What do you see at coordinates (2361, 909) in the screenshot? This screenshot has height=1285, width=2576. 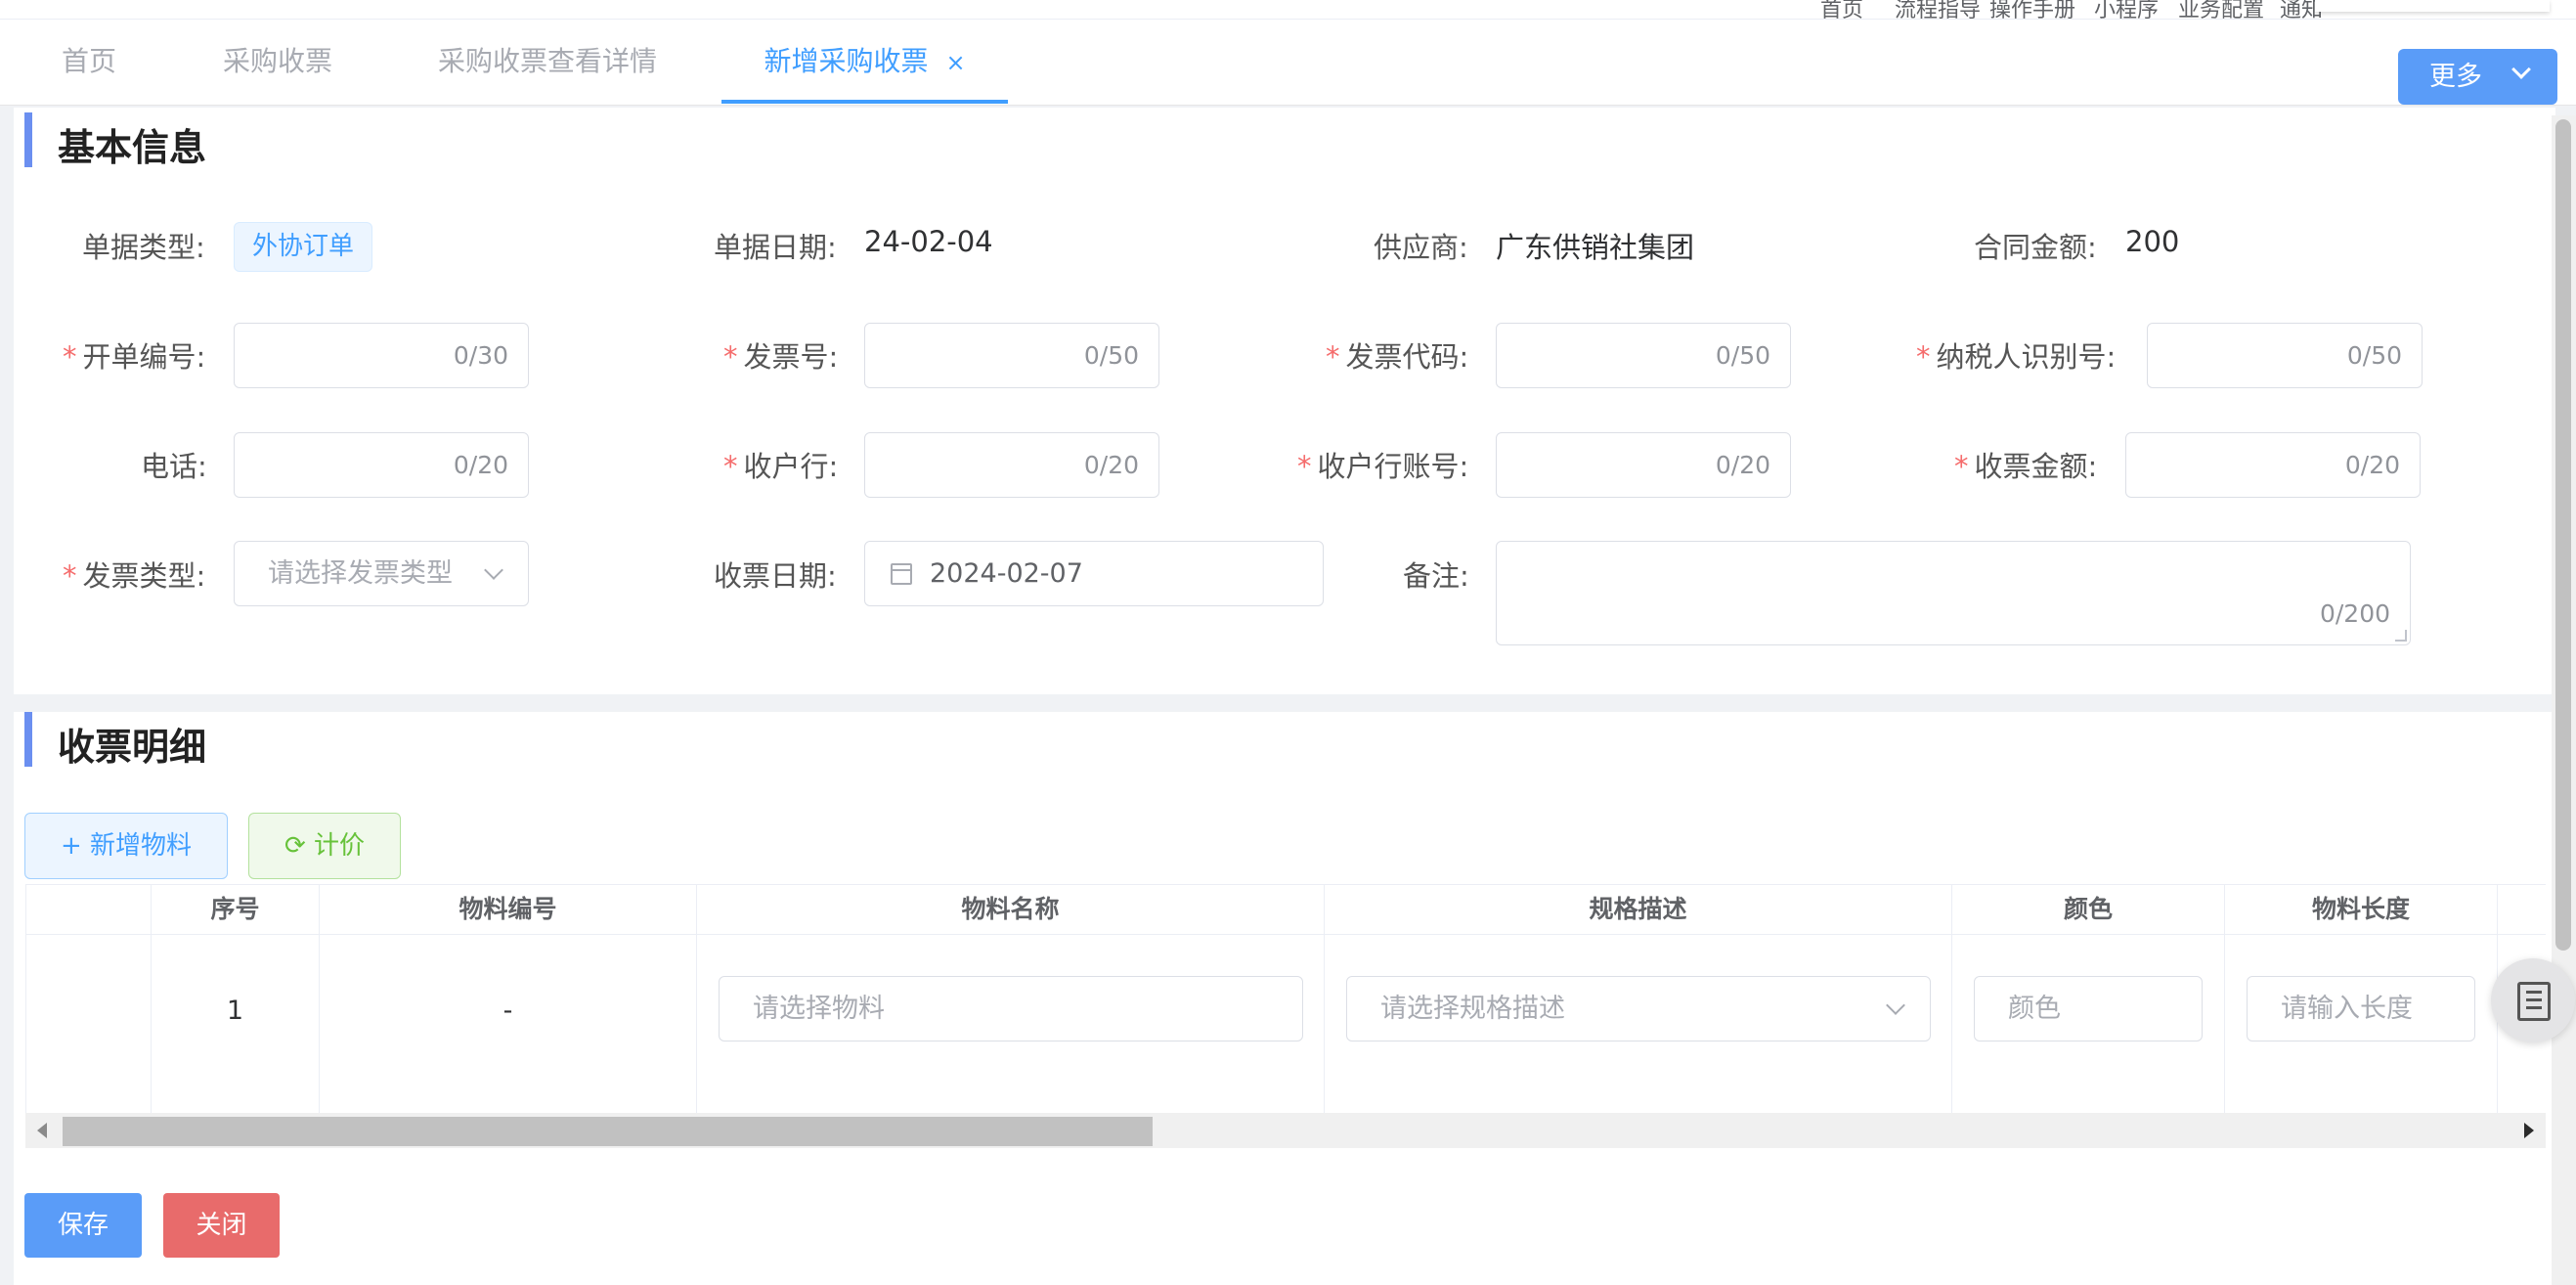 I see `column-header-length: 物料长度` at bounding box center [2361, 909].